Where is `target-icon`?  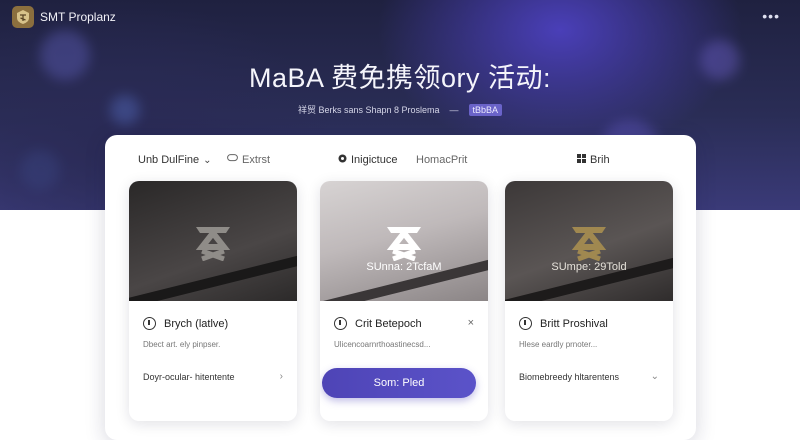 target-icon is located at coordinates (342, 160).